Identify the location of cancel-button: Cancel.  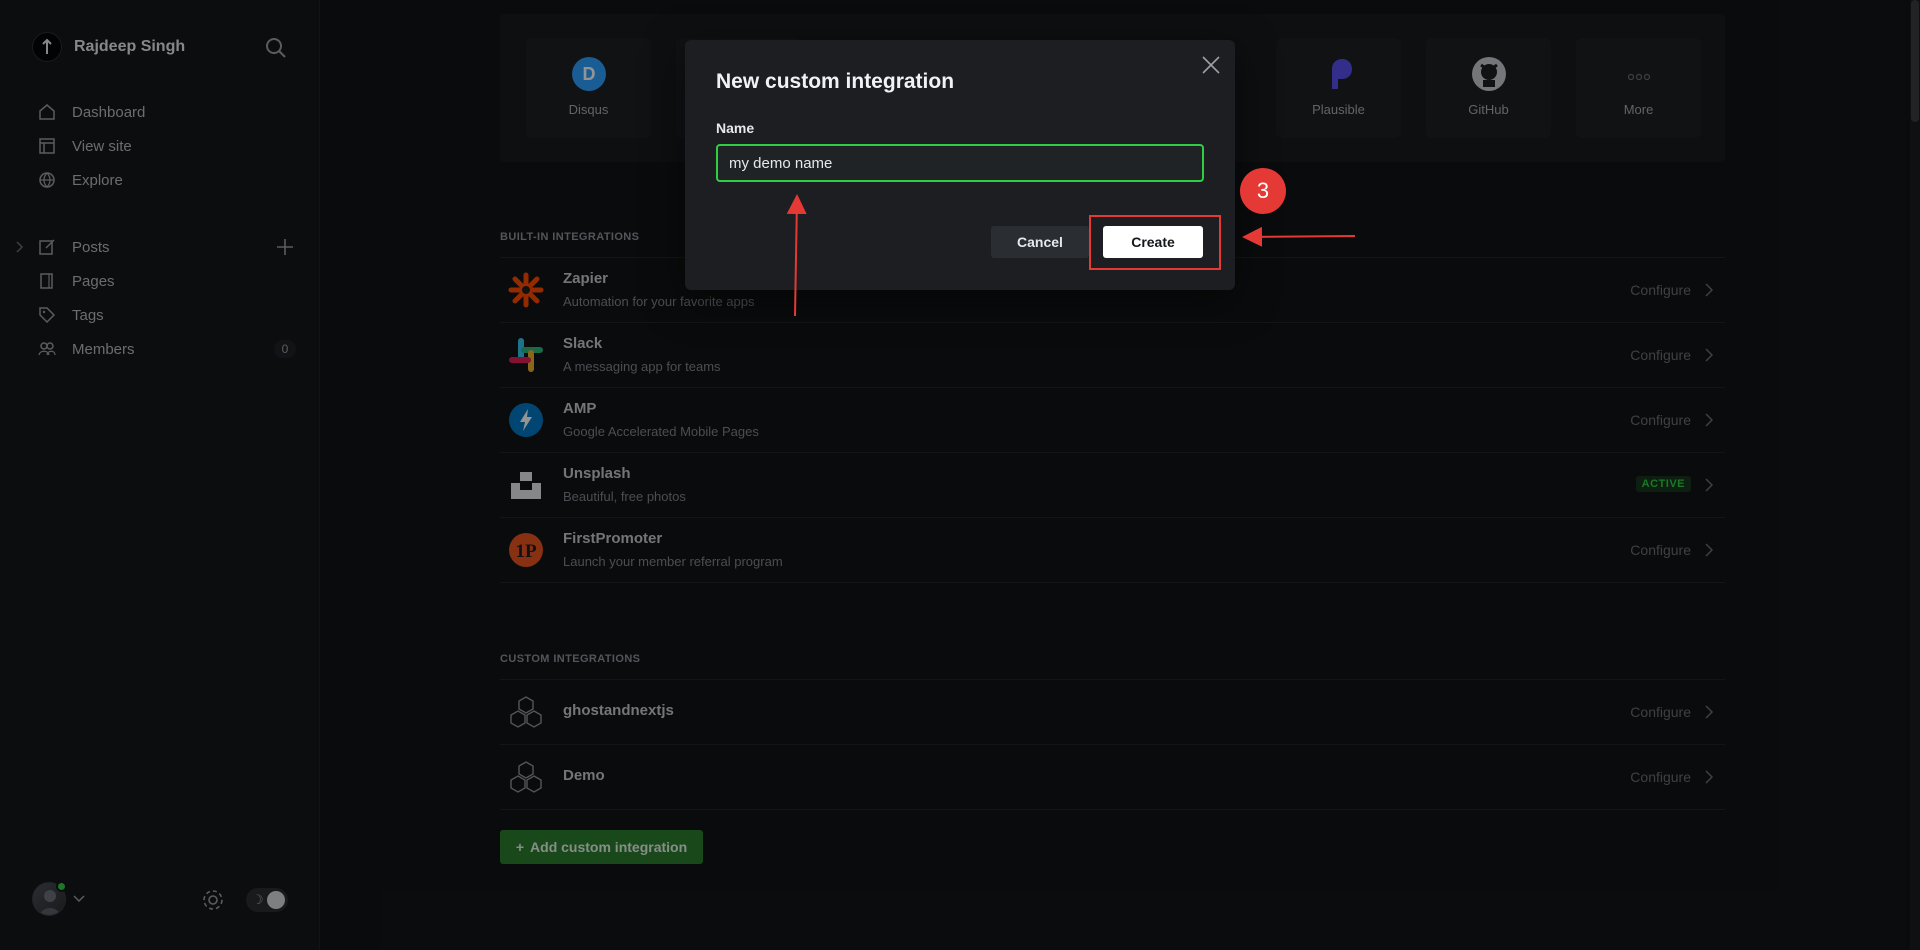
(1040, 242).